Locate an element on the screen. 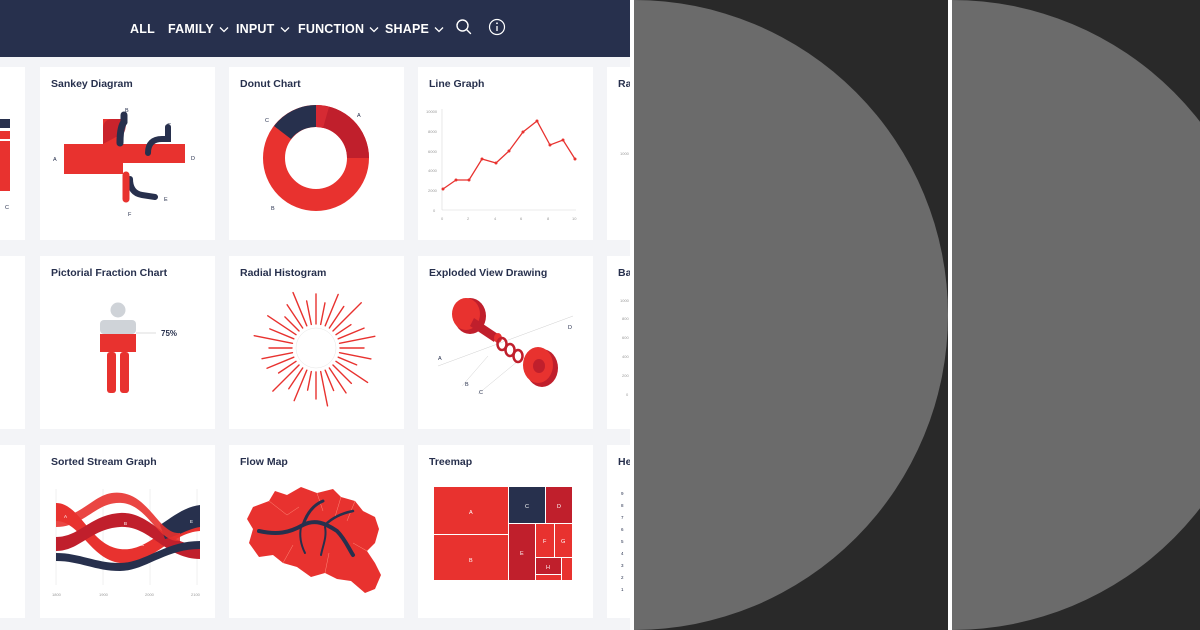  partial-y-tick: 200 is located at coordinates (625, 375).